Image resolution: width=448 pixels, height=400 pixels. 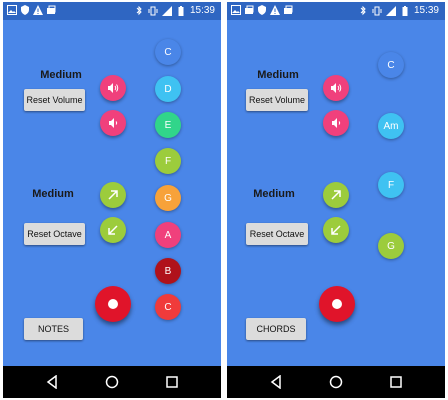 I want to click on notes-mode-button: NOTES, so click(x=53, y=329).